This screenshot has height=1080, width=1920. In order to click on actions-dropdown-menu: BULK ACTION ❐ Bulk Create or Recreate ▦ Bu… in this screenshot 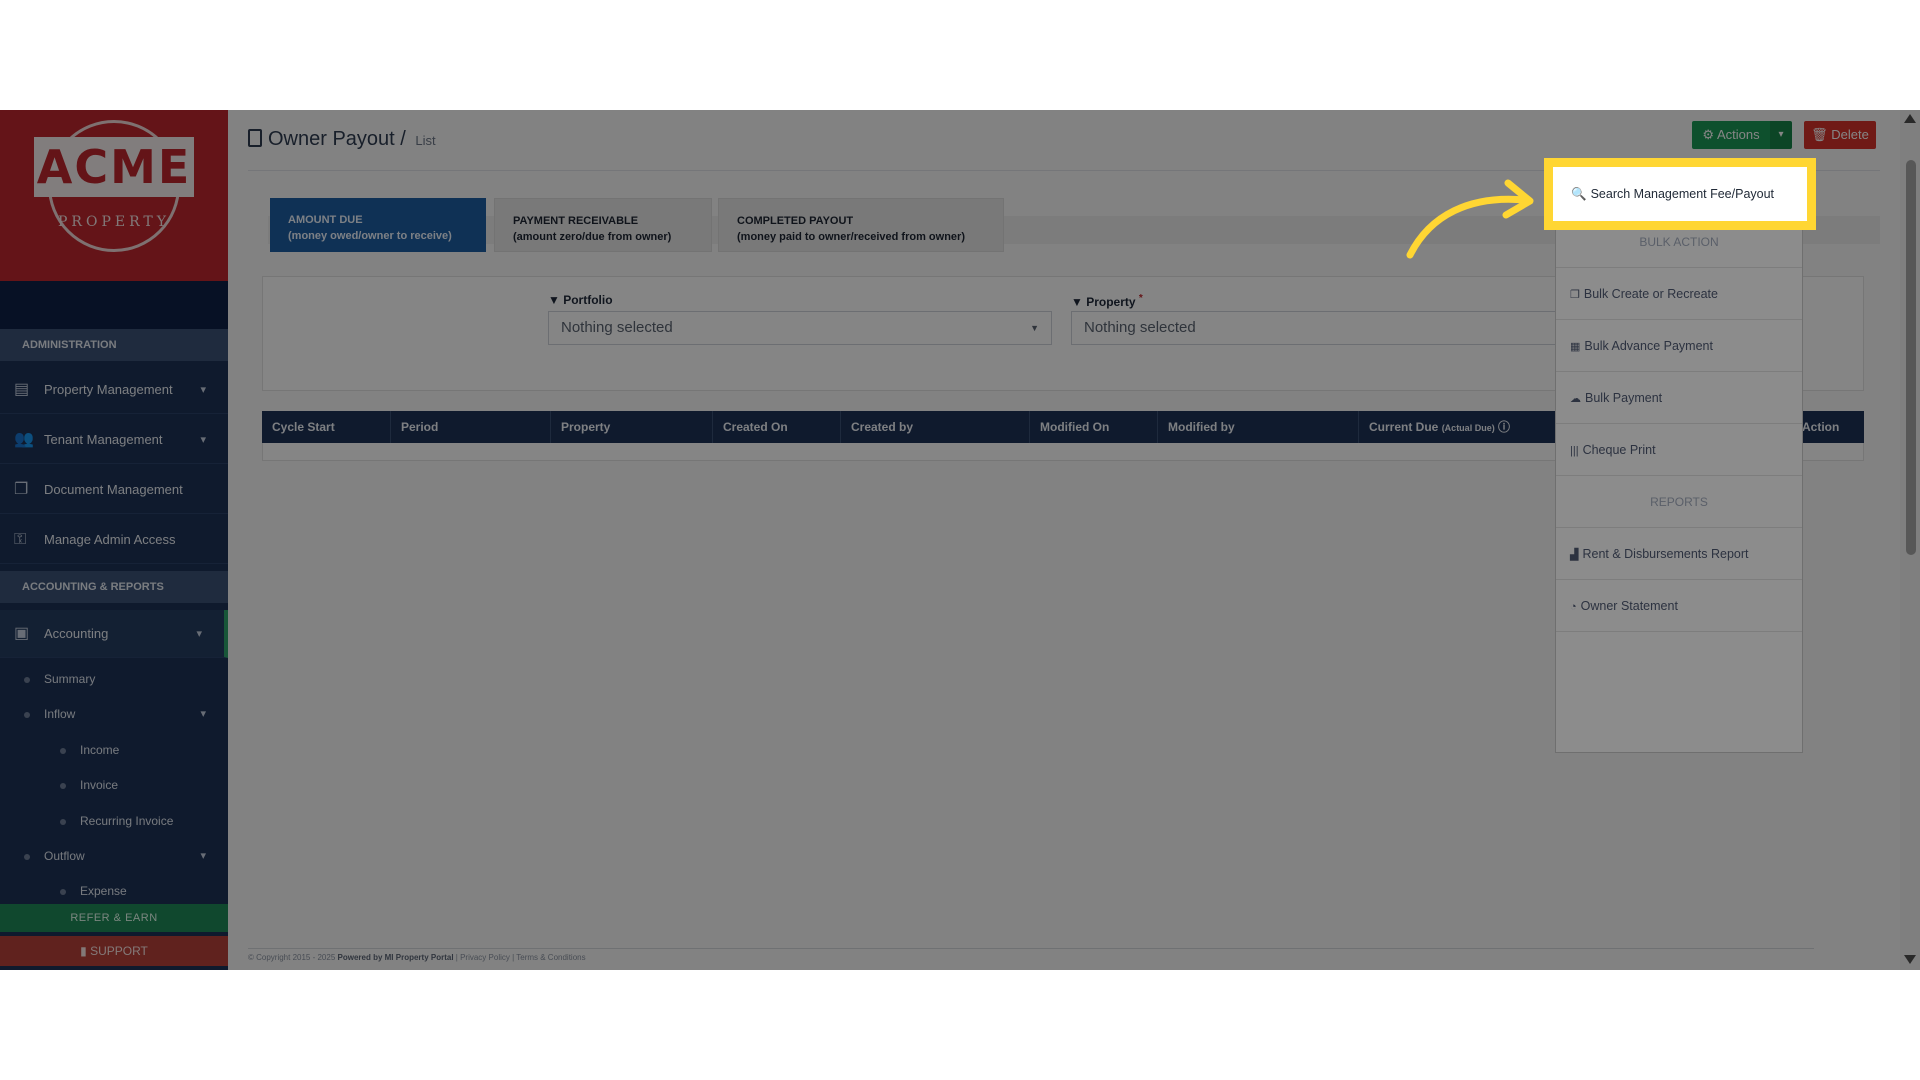, I will do `click(1679, 458)`.